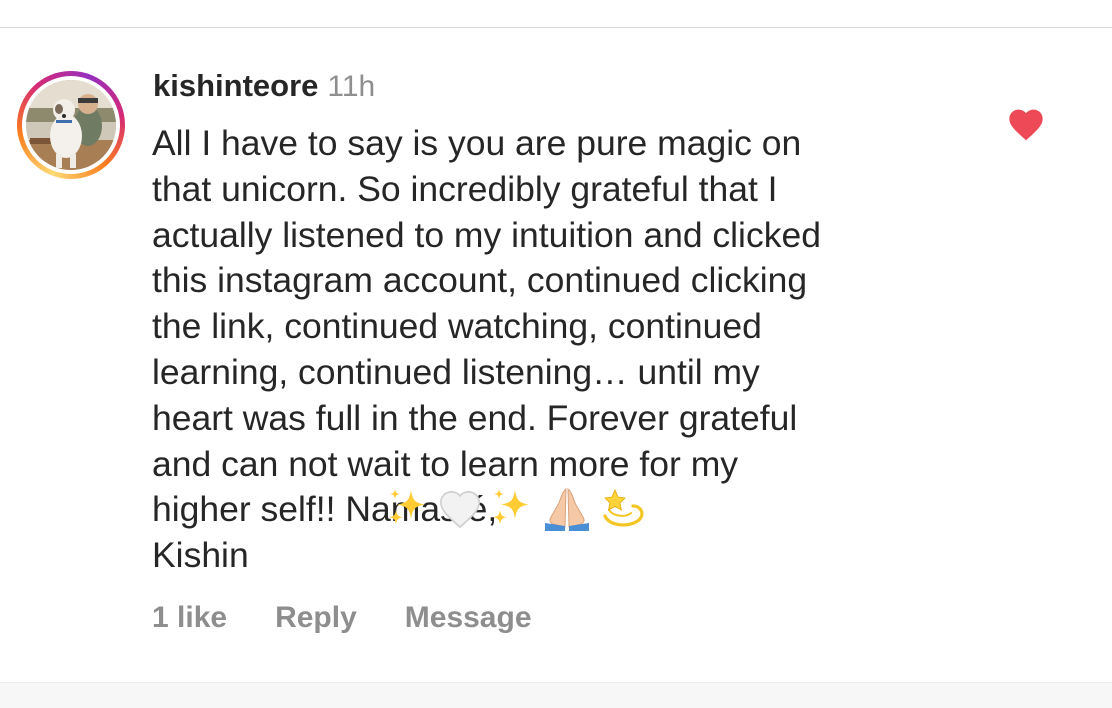 Image resolution: width=1112 pixels, height=708 pixels. I want to click on comment-emojis, so click(516, 508).